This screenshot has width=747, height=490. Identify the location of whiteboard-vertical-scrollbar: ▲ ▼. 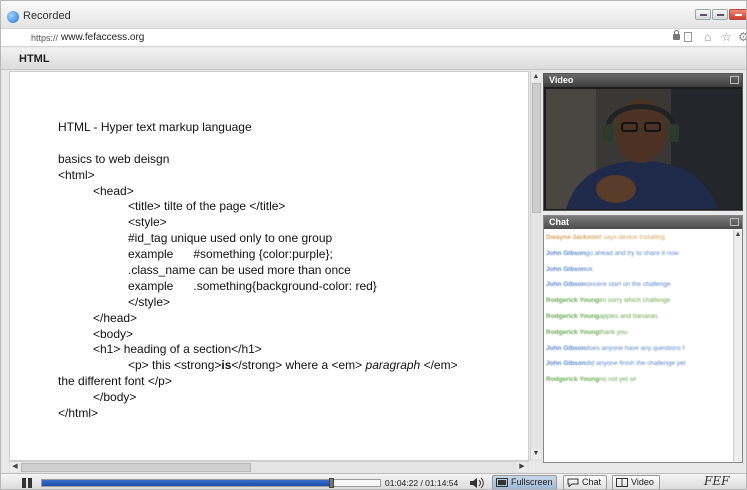
(536, 266).